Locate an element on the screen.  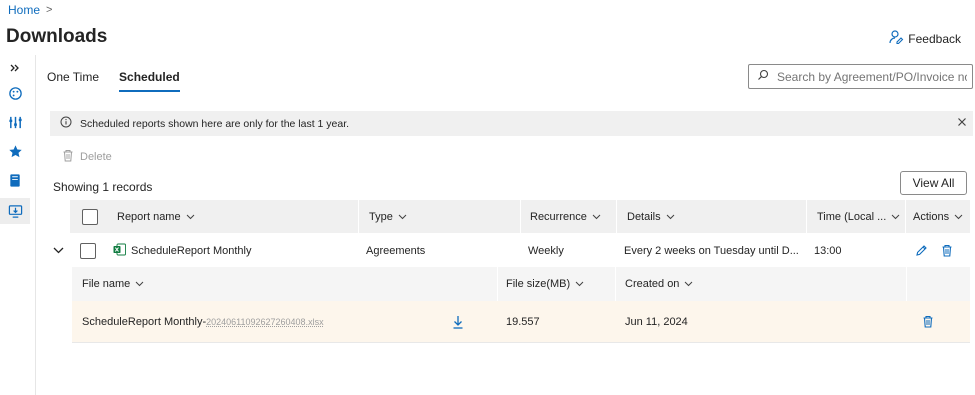
breadcrumb-home-link: Home is located at coordinates (24, 10).